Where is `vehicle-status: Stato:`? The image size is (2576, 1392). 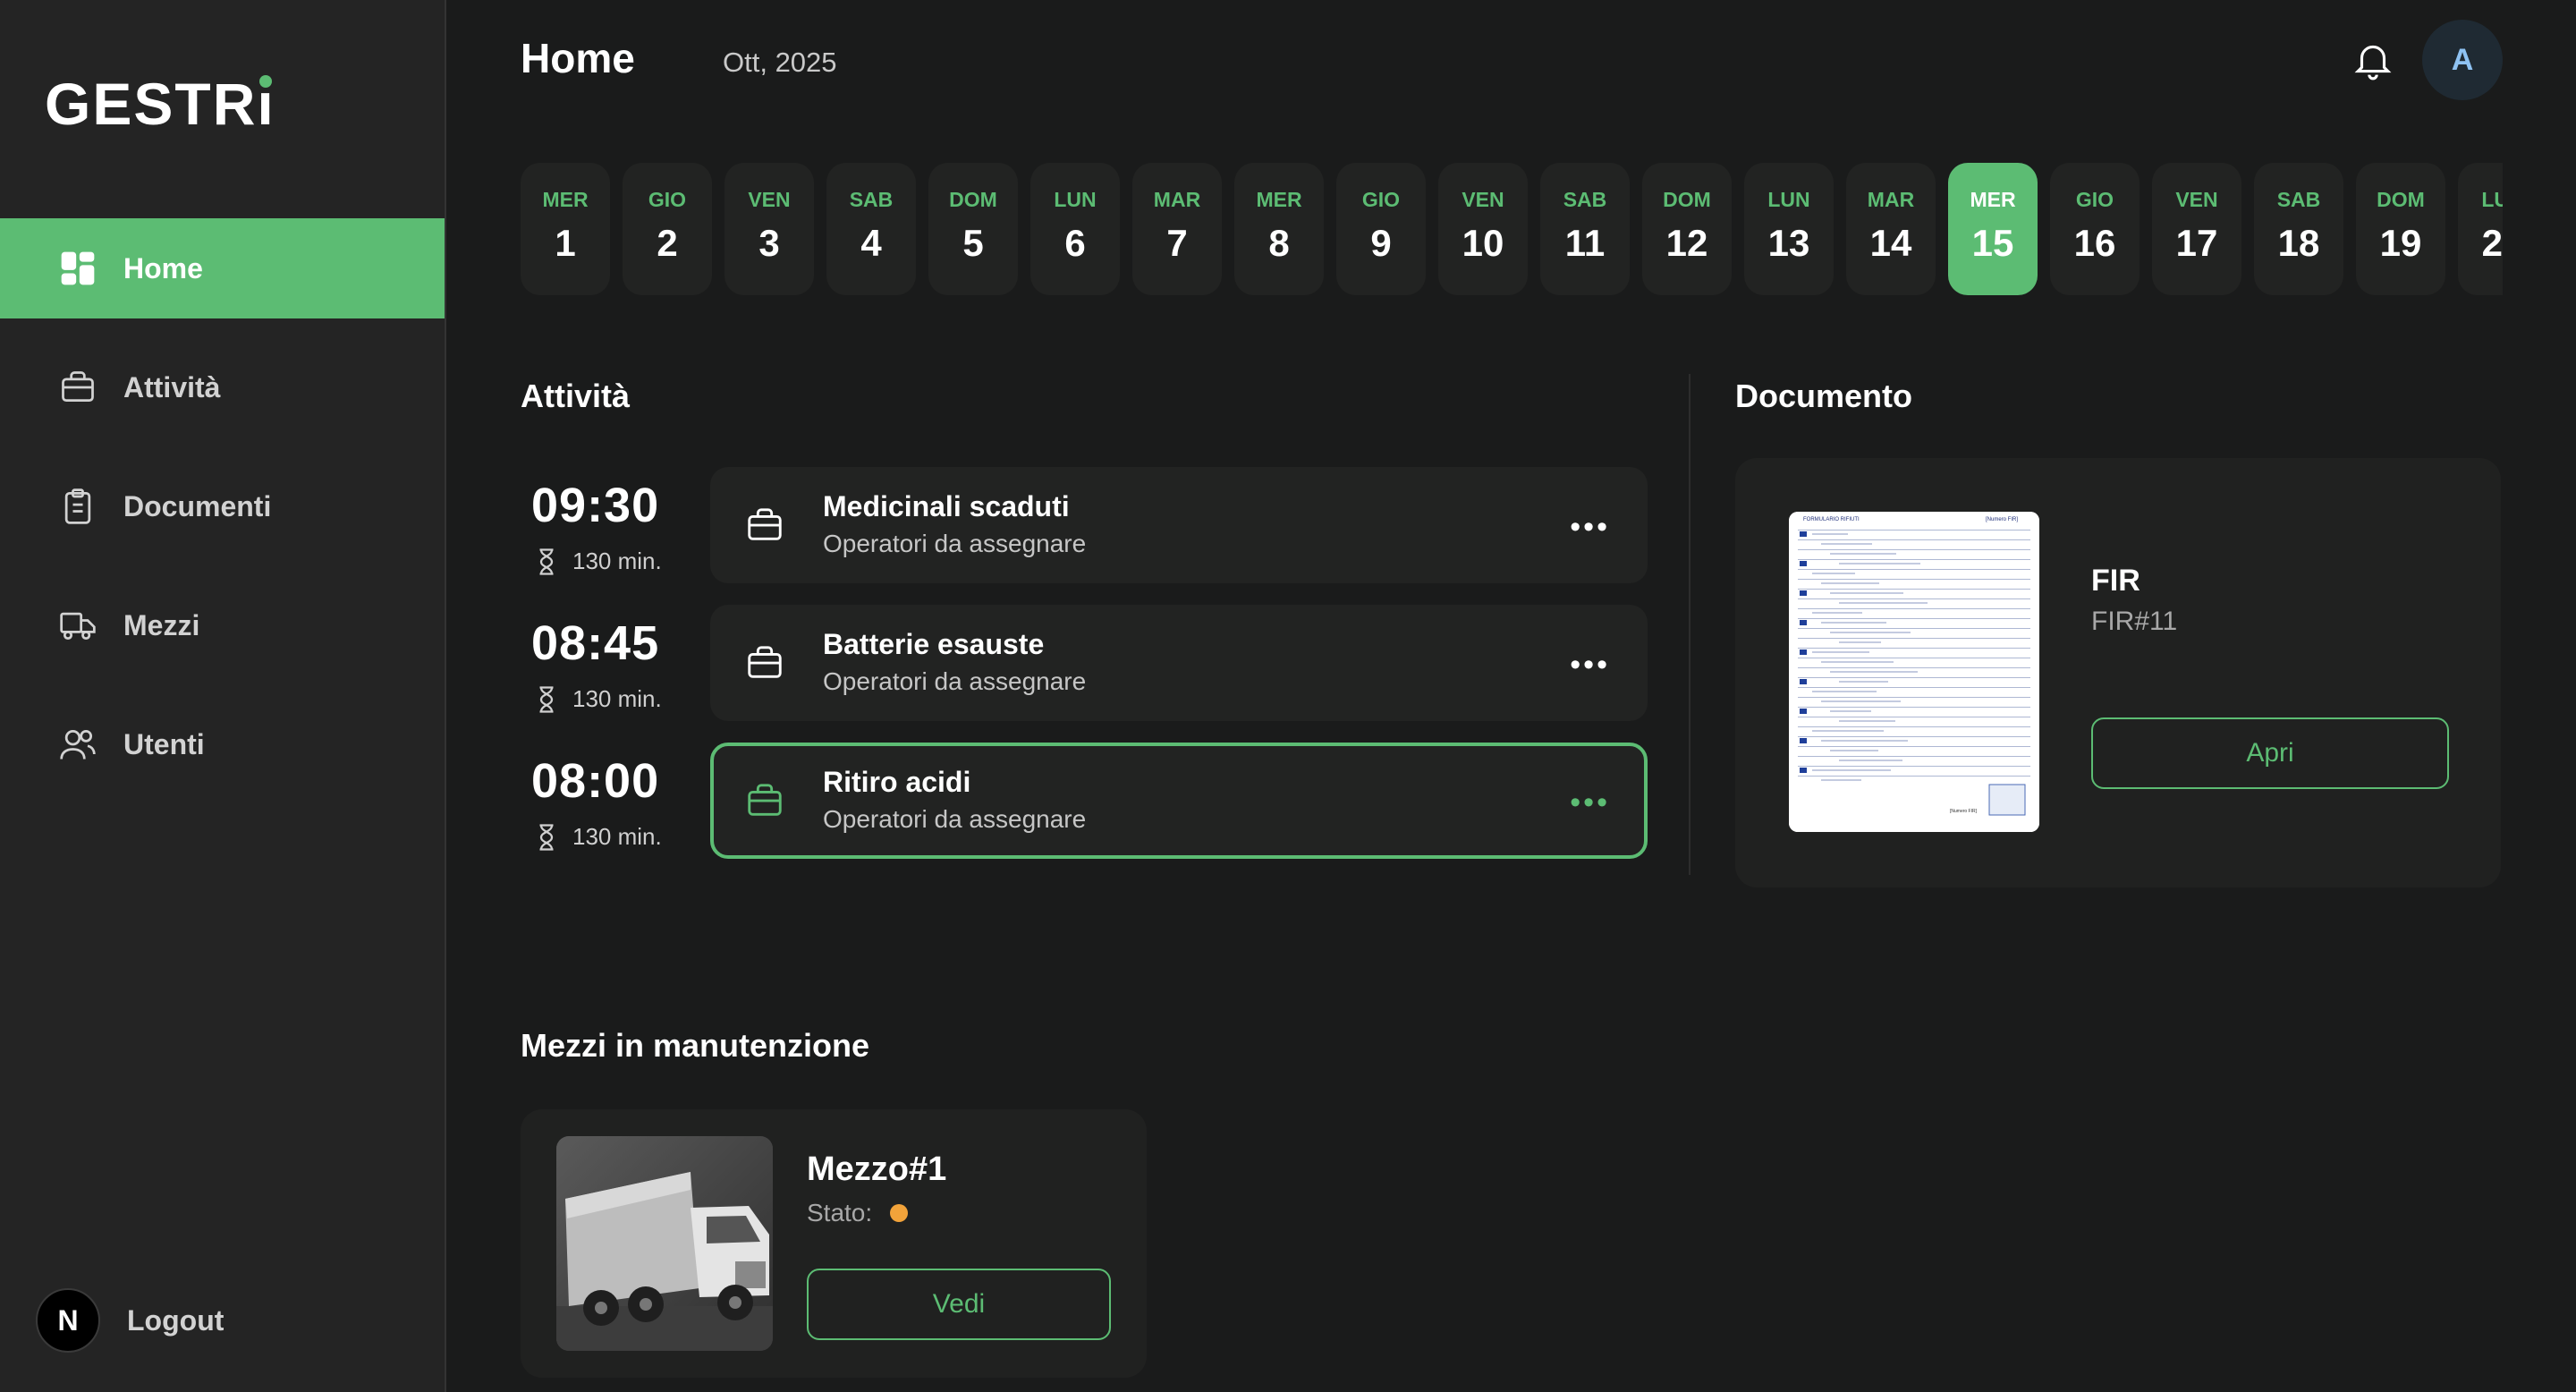
vehicle-status: Stato: is located at coordinates (858, 1213).